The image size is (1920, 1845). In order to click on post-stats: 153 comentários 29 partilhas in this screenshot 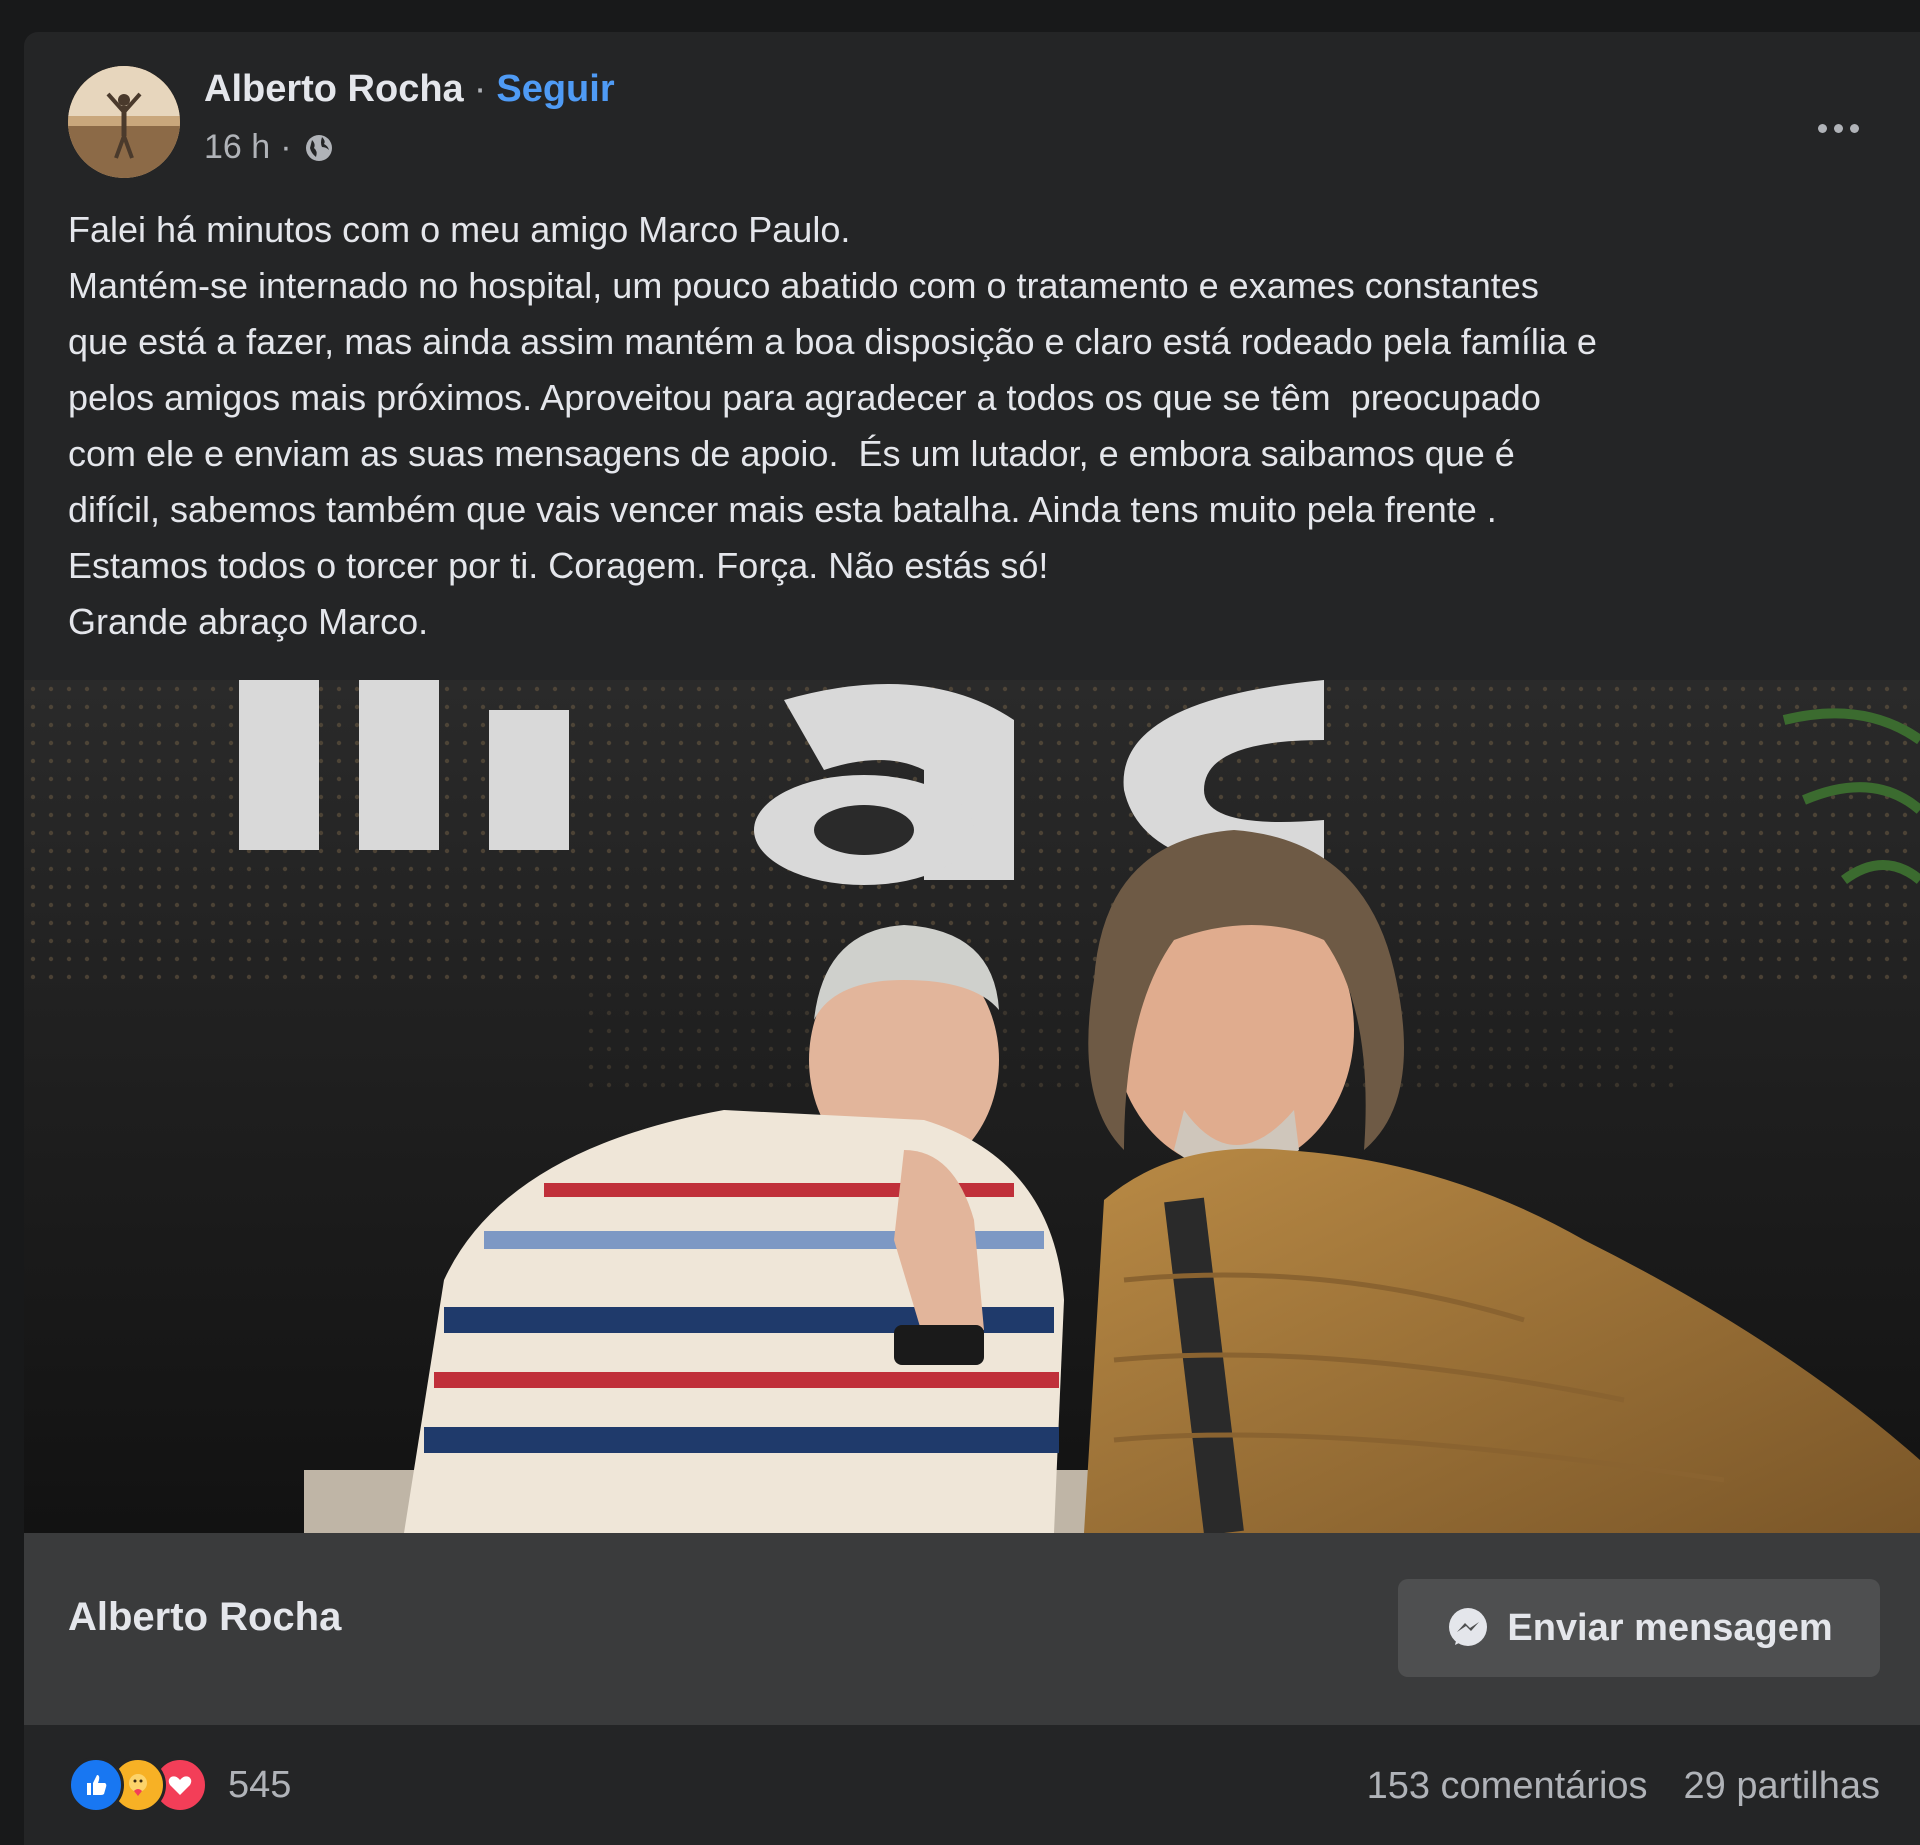, I will do `click(1623, 1786)`.